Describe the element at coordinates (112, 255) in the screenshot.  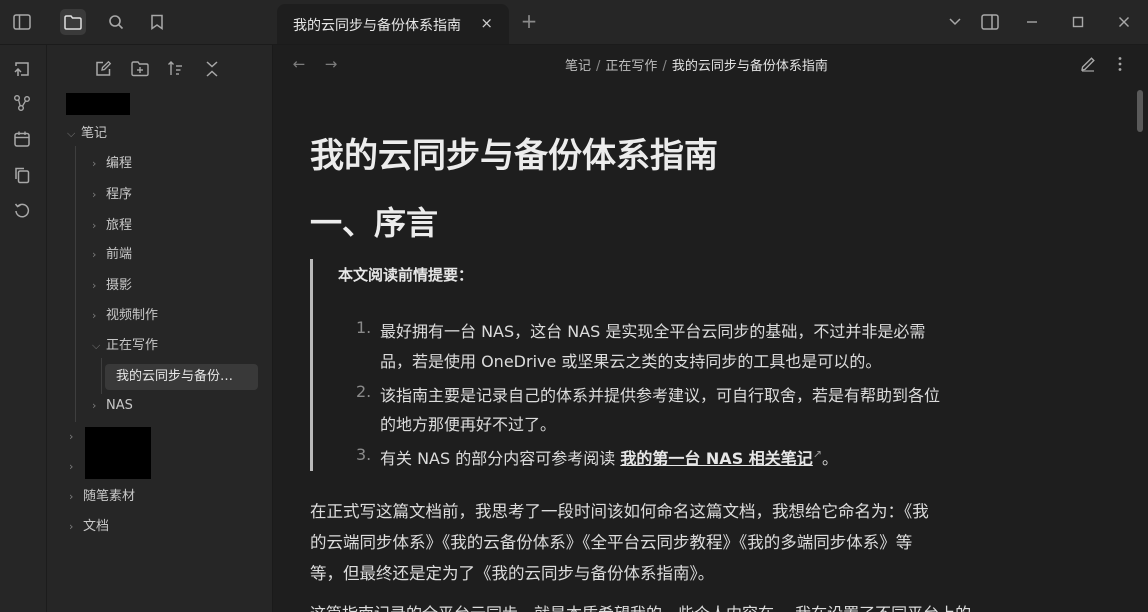
I see `tree-folder: › 前端` at that location.